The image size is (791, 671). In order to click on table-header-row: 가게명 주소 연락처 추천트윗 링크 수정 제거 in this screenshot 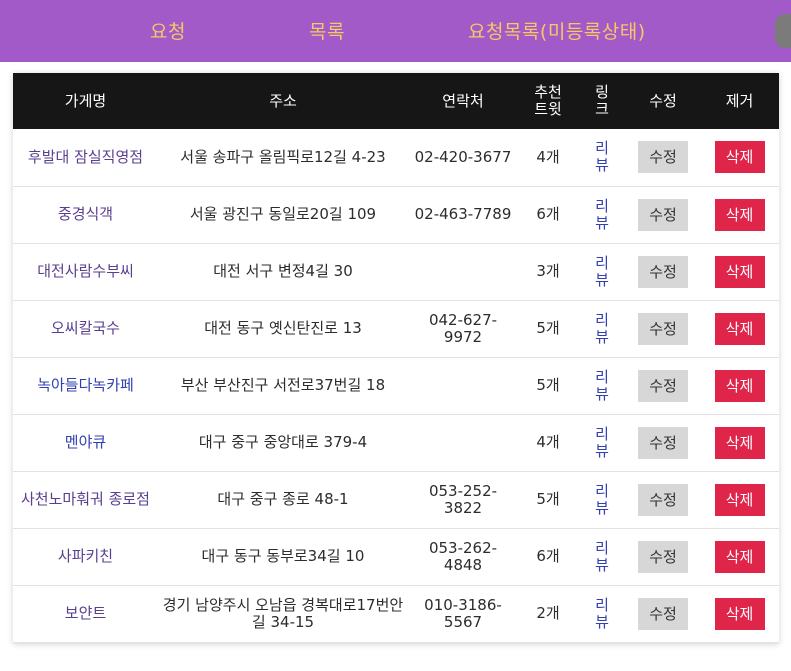, I will do `click(396, 101)`.